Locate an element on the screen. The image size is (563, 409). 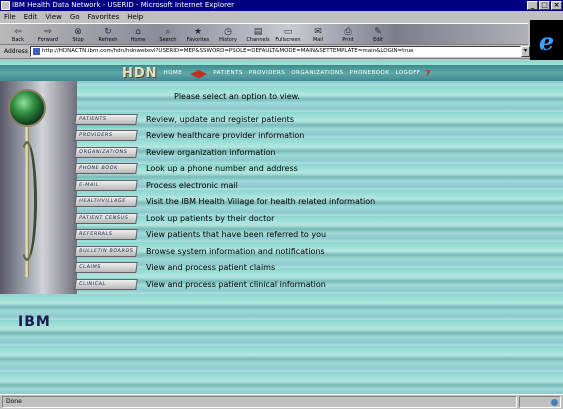
menu-view: View is located at coordinates (53, 17).